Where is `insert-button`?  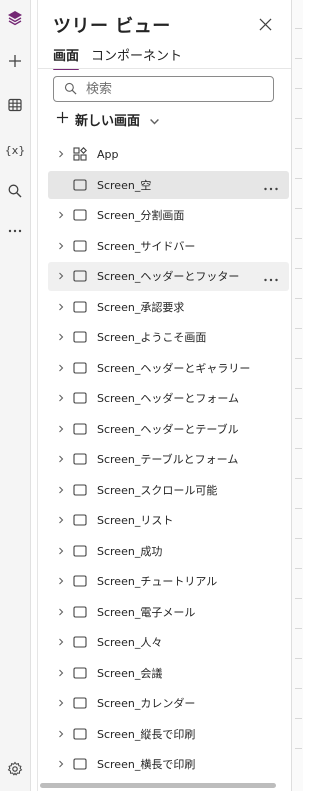 insert-button is located at coordinates (15, 63).